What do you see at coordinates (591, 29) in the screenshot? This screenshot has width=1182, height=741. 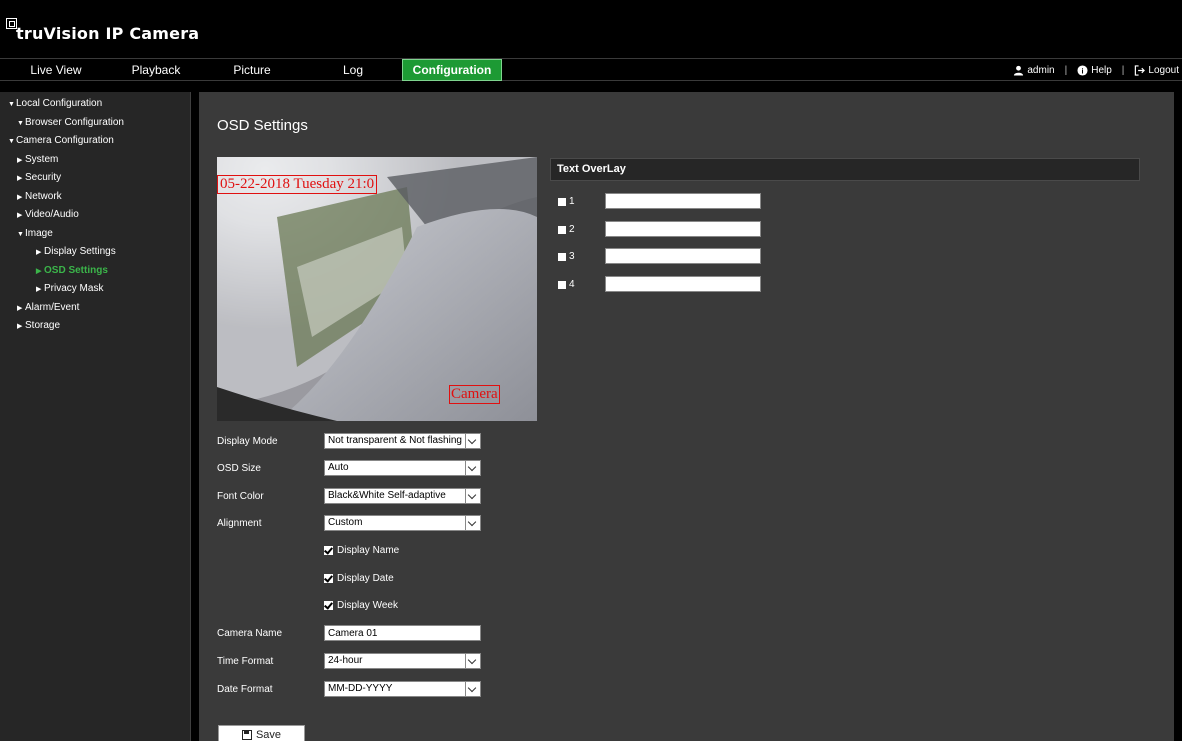 I see `header-bar: truVision IP Camera` at bounding box center [591, 29].